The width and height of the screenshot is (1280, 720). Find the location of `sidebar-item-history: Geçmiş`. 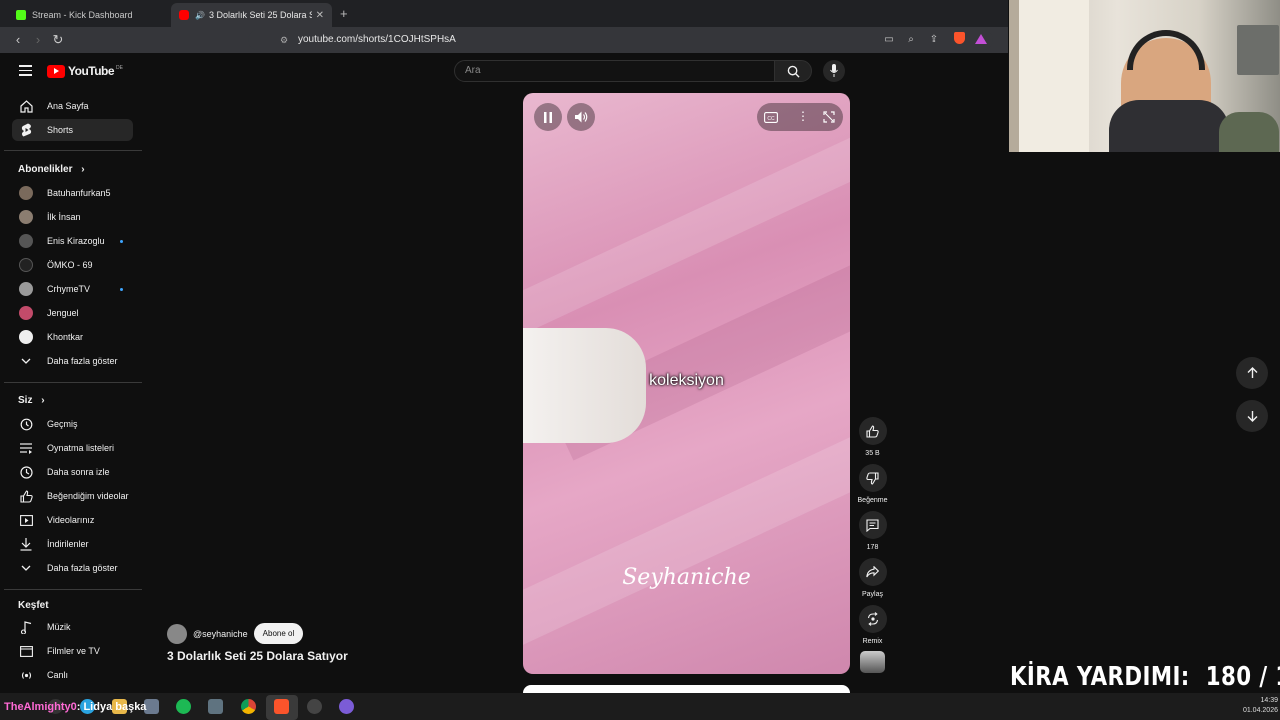

sidebar-item-history: Geçmiş is located at coordinates (72, 424).